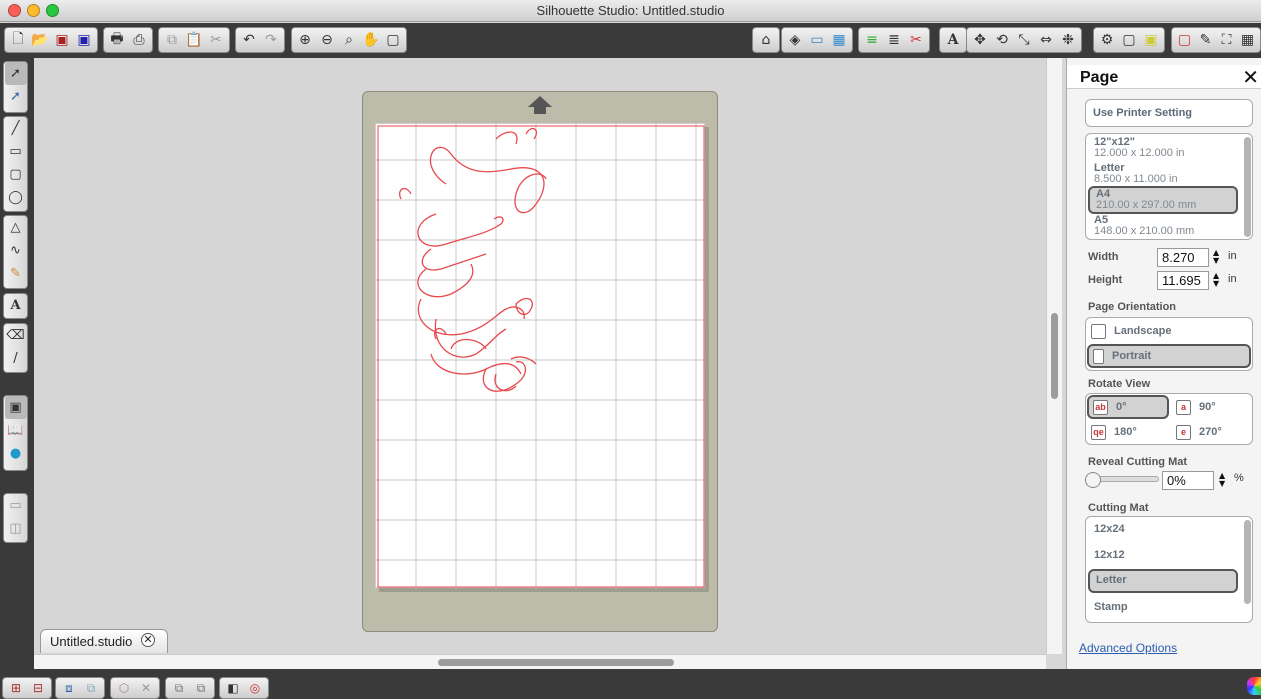  Describe the element at coordinates (52, 10) in the screenshot. I see `zoom-window-button` at that location.